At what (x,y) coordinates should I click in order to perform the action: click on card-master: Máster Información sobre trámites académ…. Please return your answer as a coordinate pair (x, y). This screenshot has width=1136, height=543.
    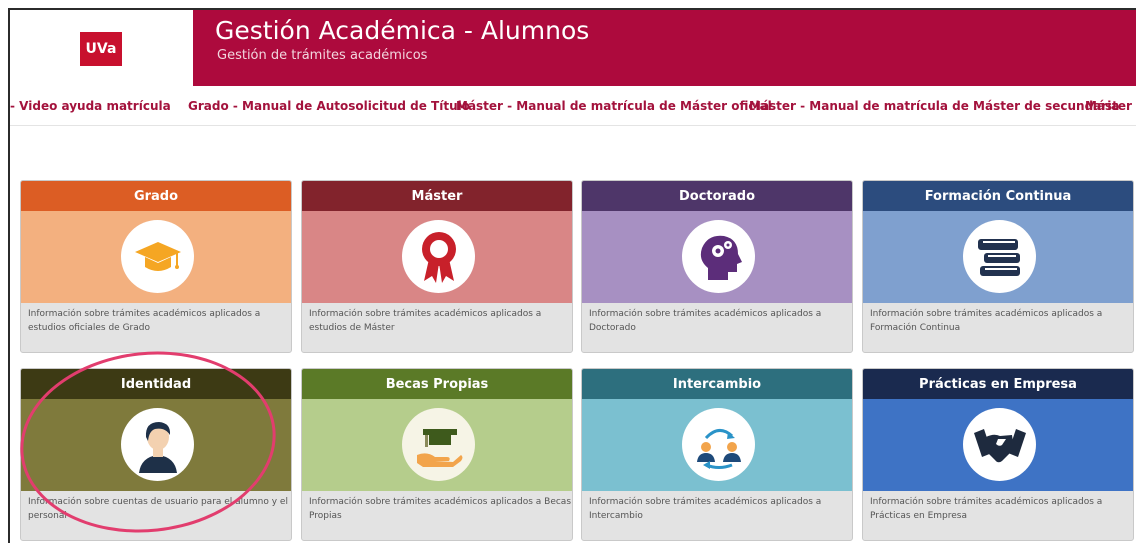
    Looking at the image, I should click on (437, 266).